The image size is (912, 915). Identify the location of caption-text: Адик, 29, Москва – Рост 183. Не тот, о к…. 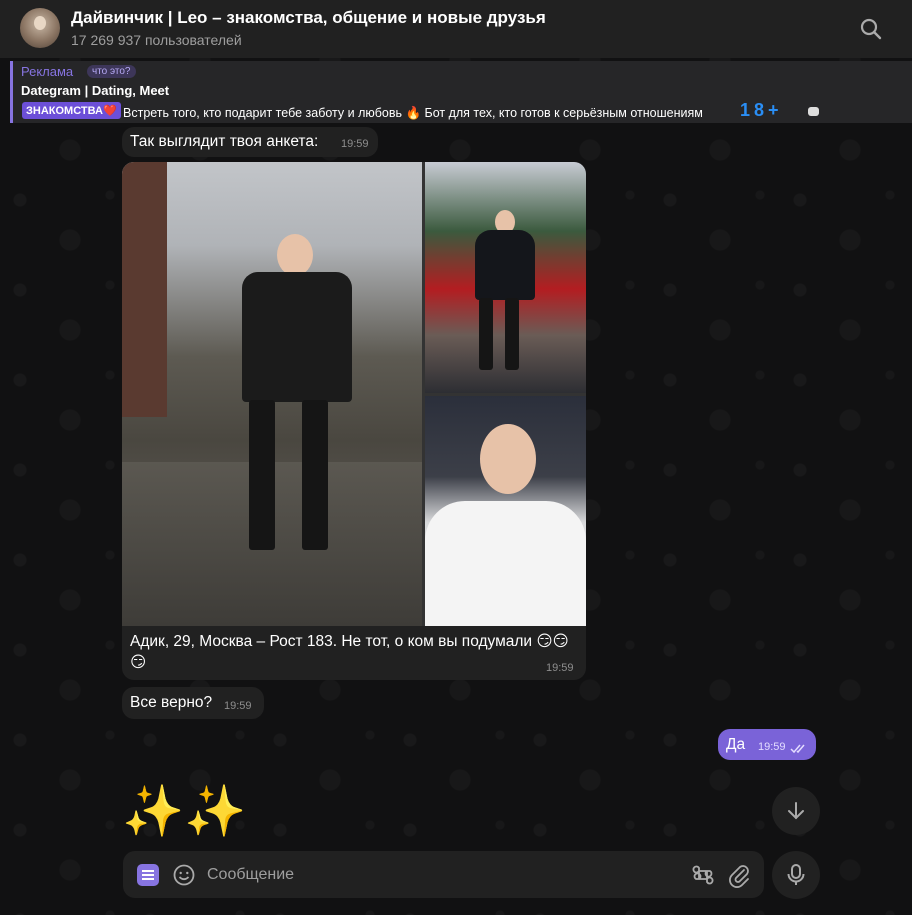
(349, 652).